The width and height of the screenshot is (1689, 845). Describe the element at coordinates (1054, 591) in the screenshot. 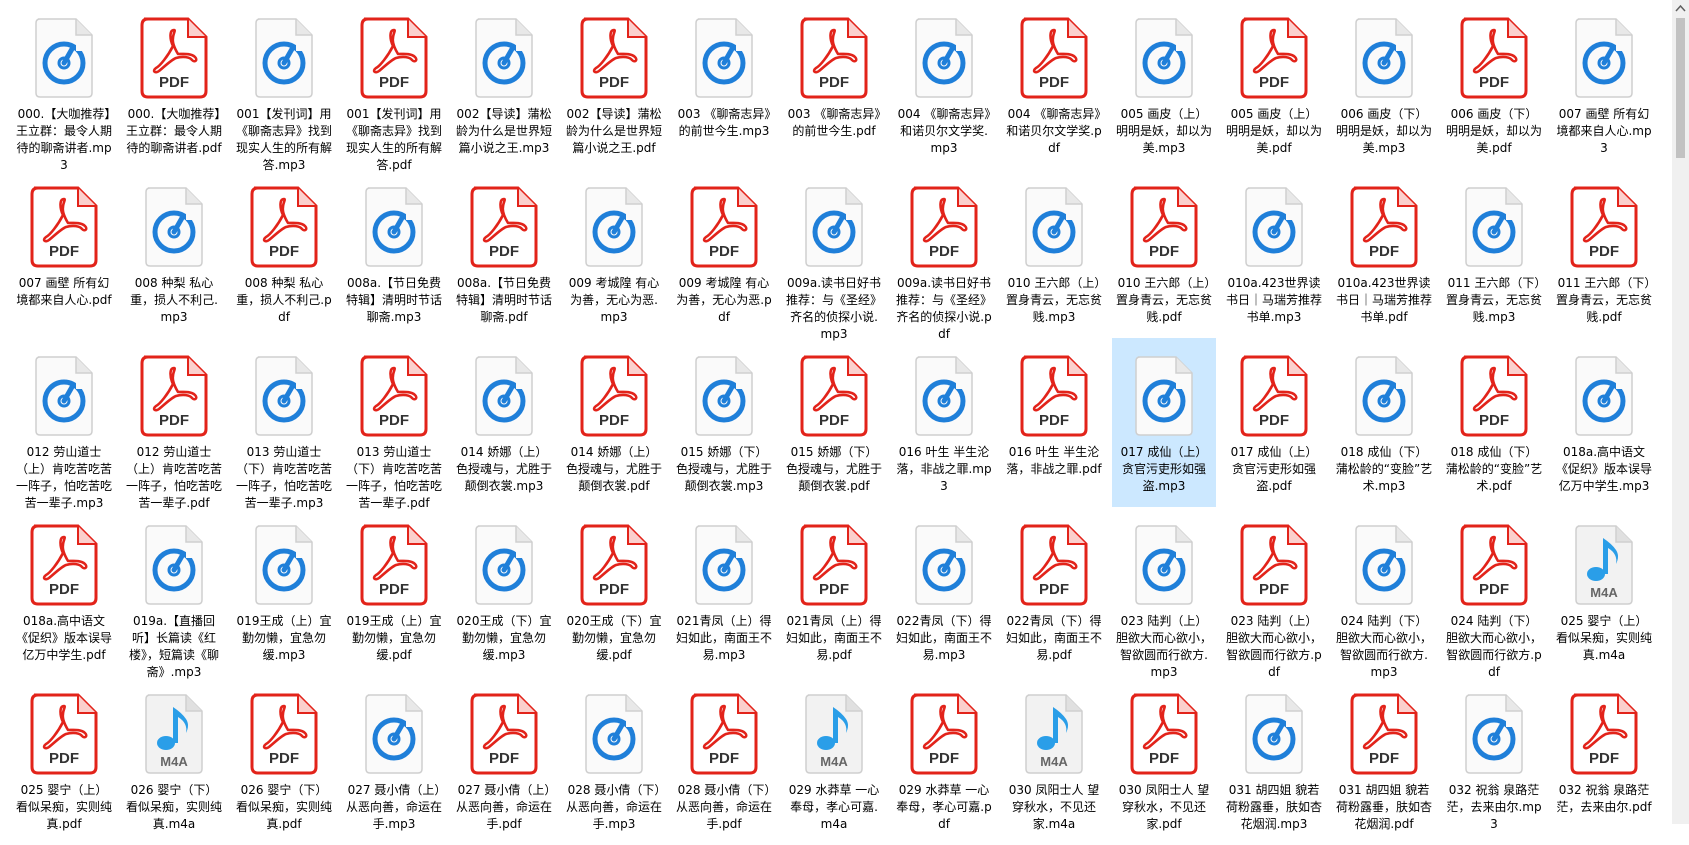

I see `file-item: PDF 022青凤（下）得妇如此，南面王不易.pdf` at that location.